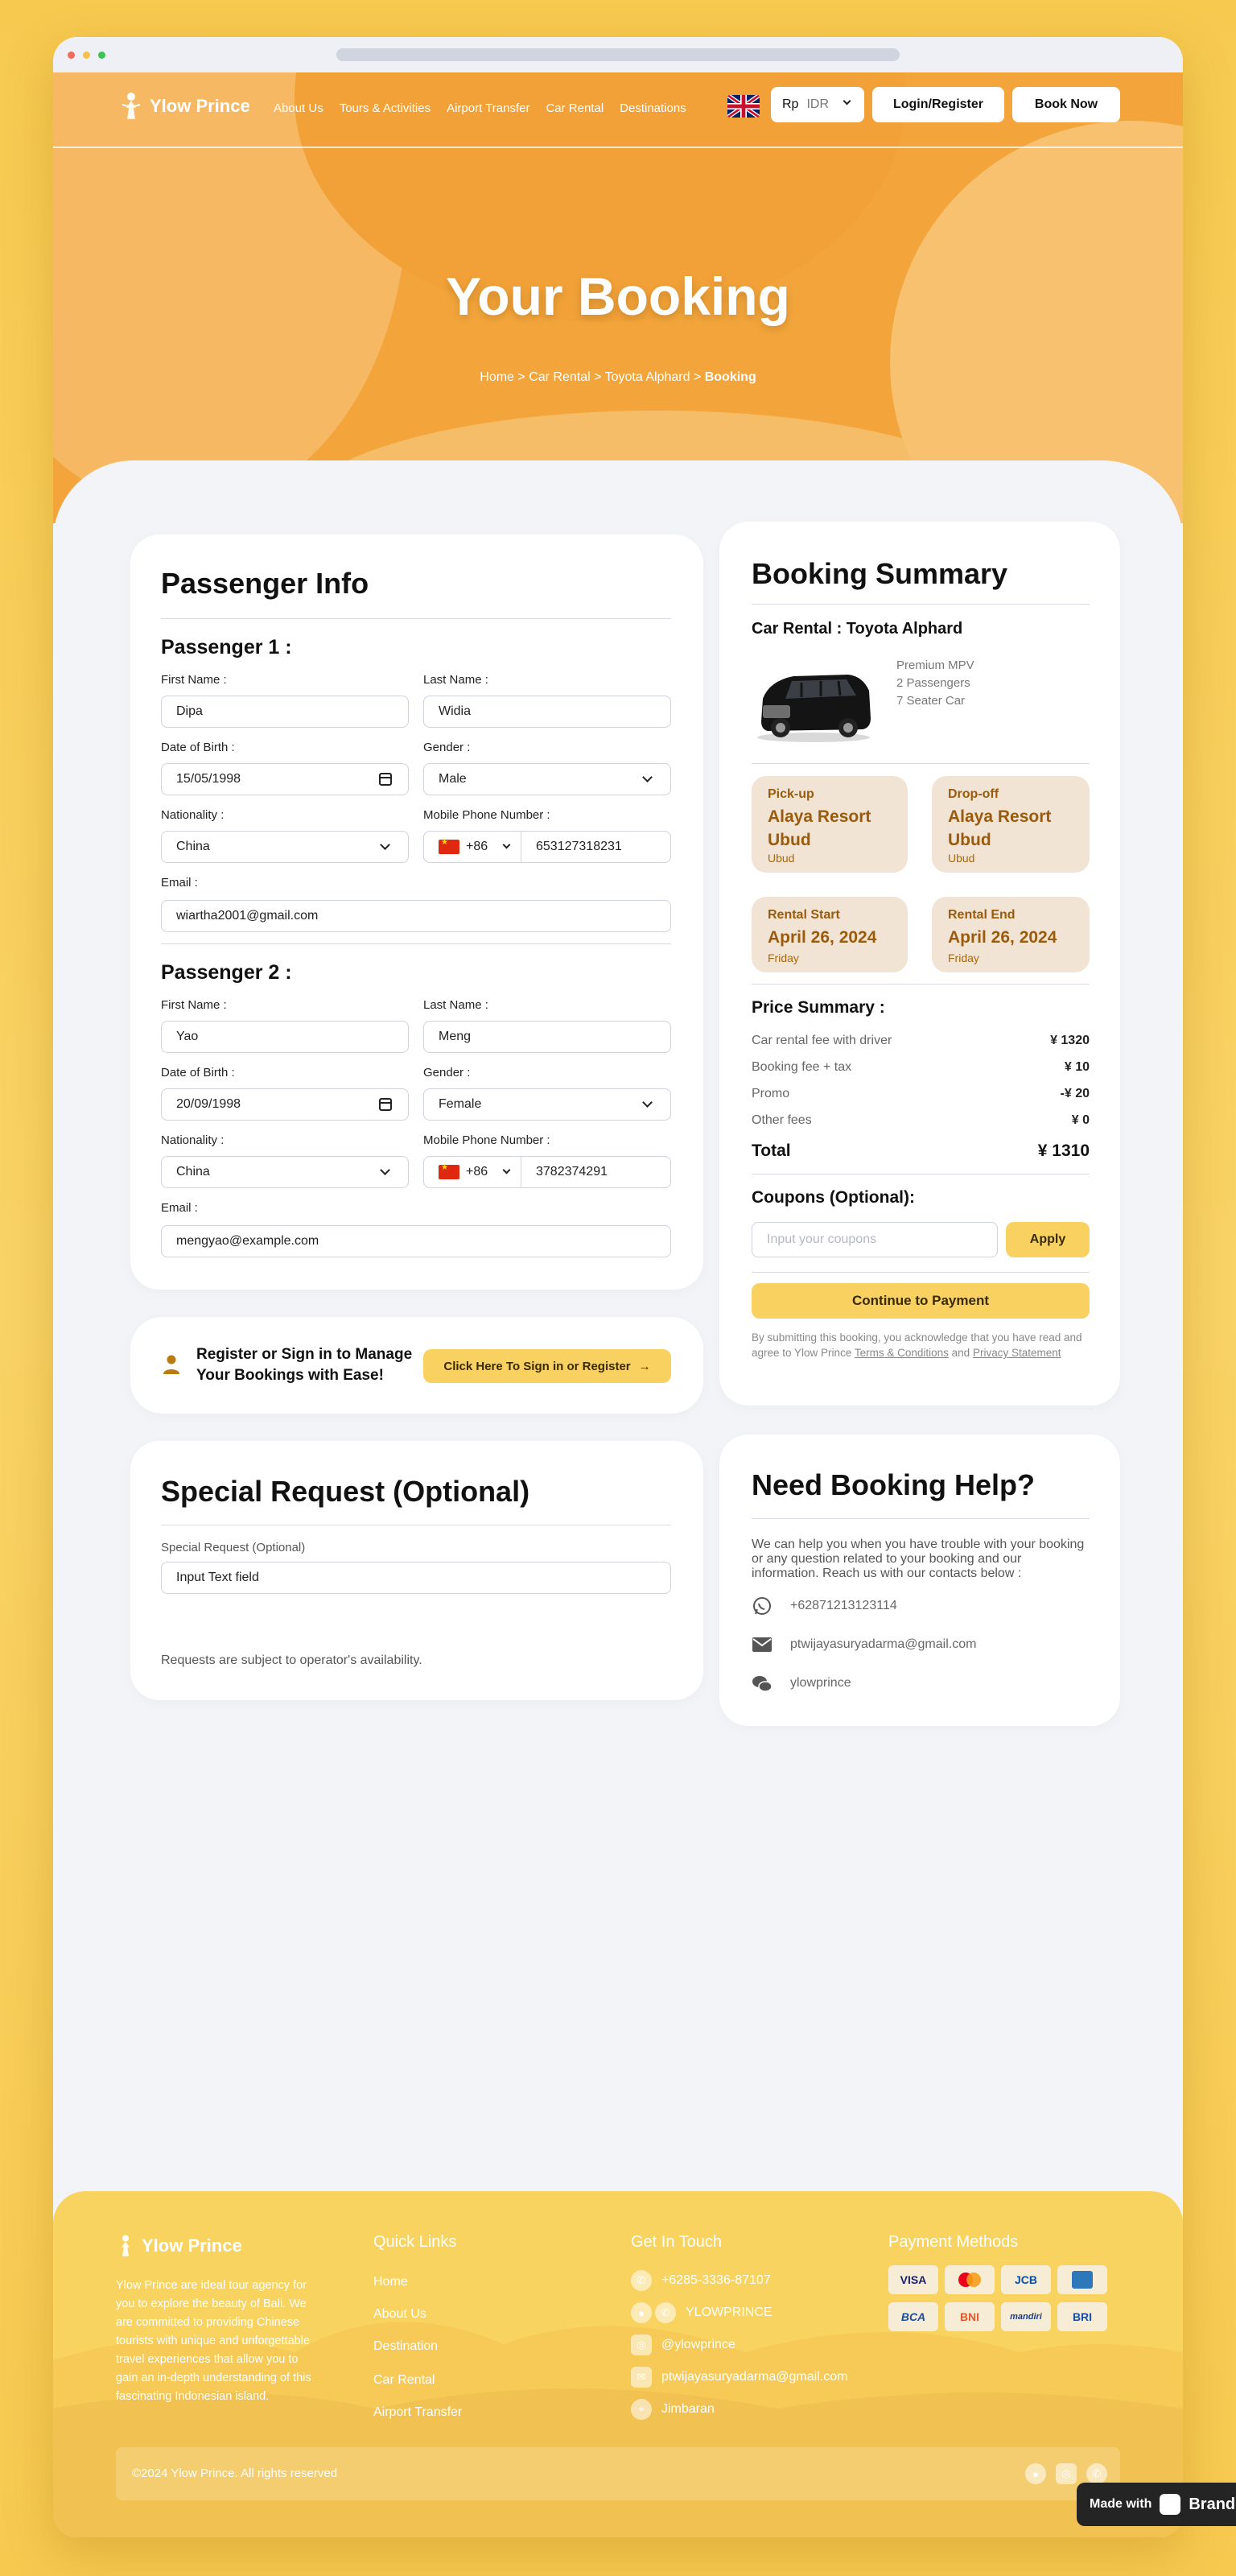 This screenshot has height=2576, width=1236. What do you see at coordinates (385, 108) in the screenshot?
I see `nav-link-tours: Tours & Activities` at bounding box center [385, 108].